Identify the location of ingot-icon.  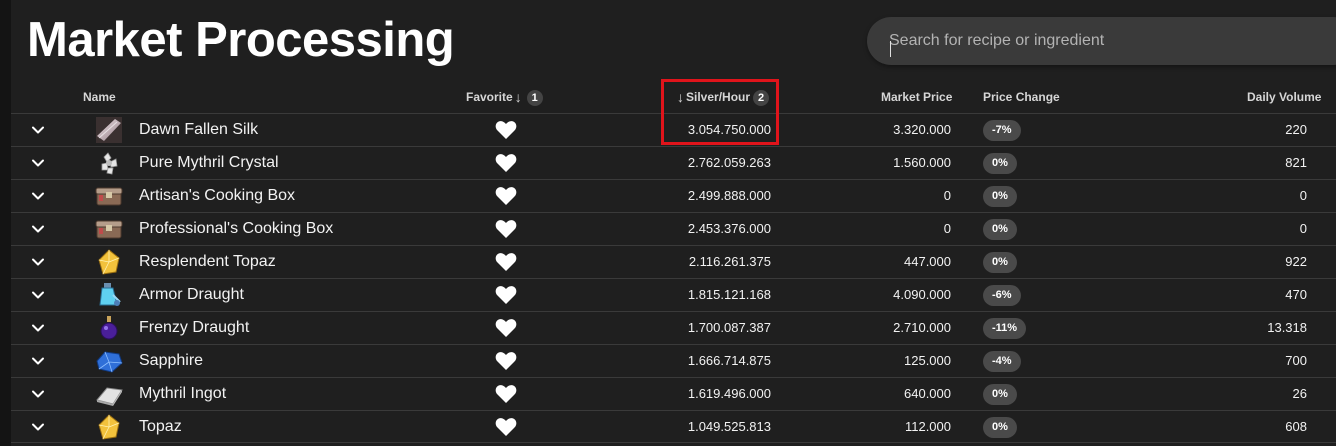
(109, 394).